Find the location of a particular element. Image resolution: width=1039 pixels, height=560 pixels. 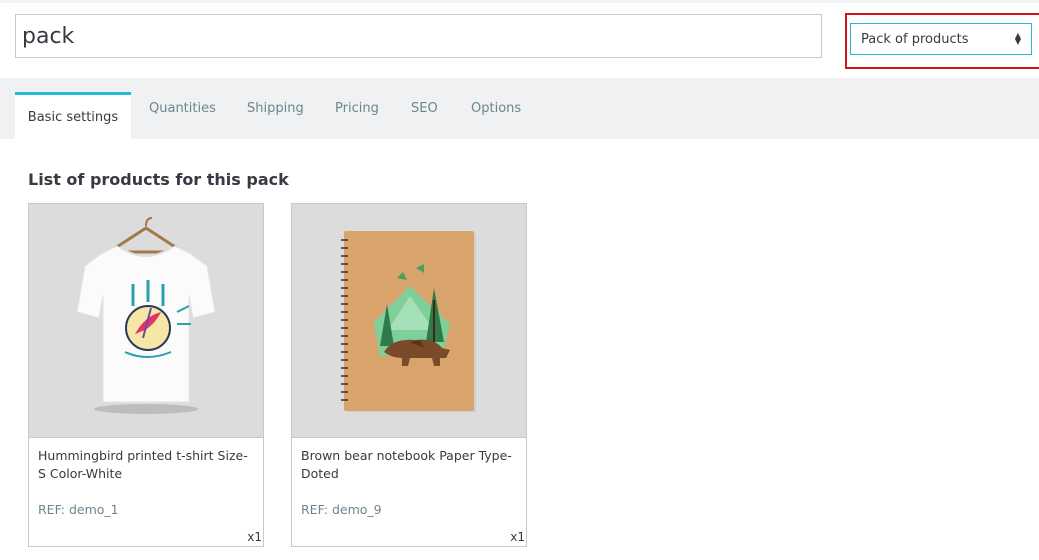

select-arrows-icon: ▲ ▼ is located at coordinates (1017, 38).